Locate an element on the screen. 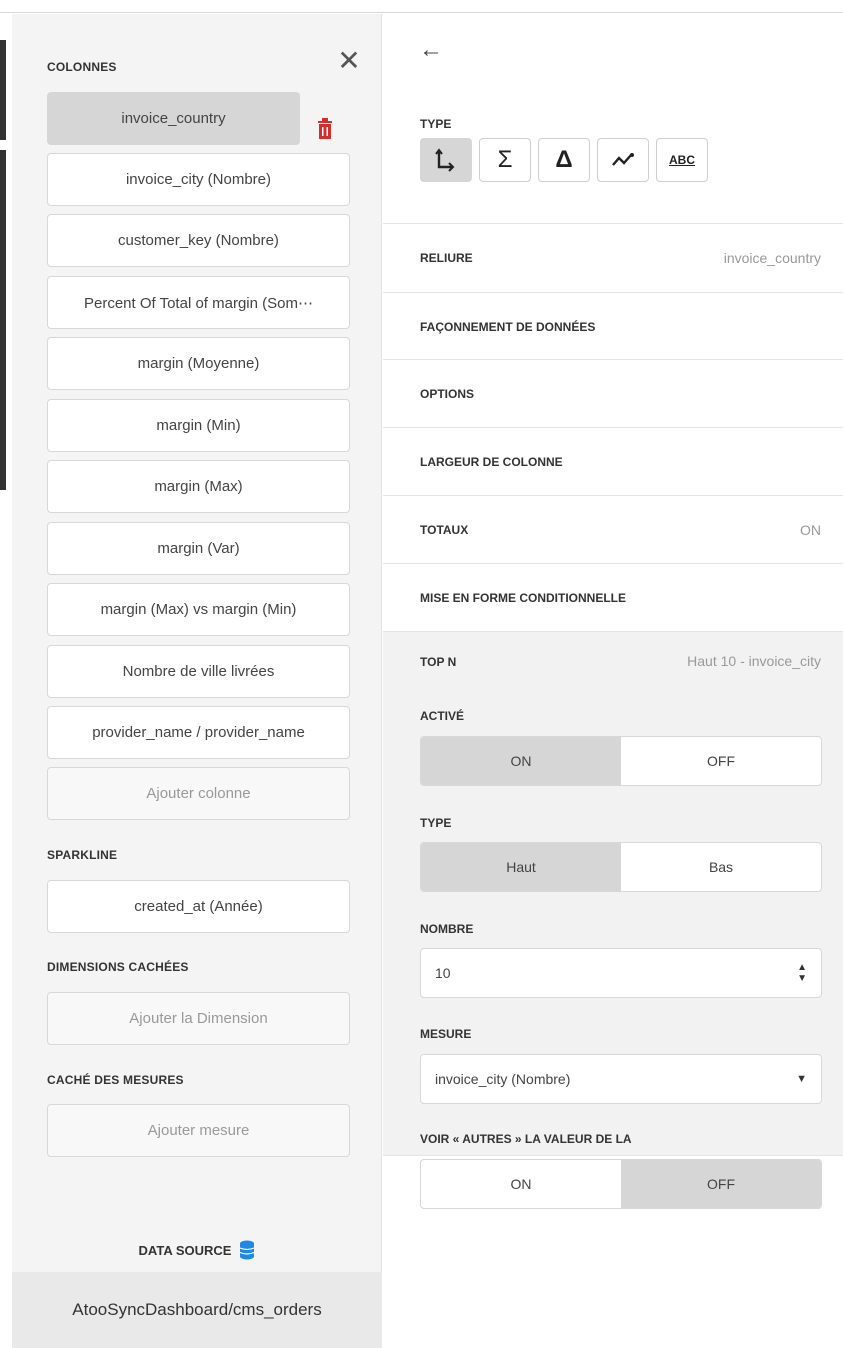 This screenshot has width=843, height=1348. text-type-button: ABC is located at coordinates (682, 160).